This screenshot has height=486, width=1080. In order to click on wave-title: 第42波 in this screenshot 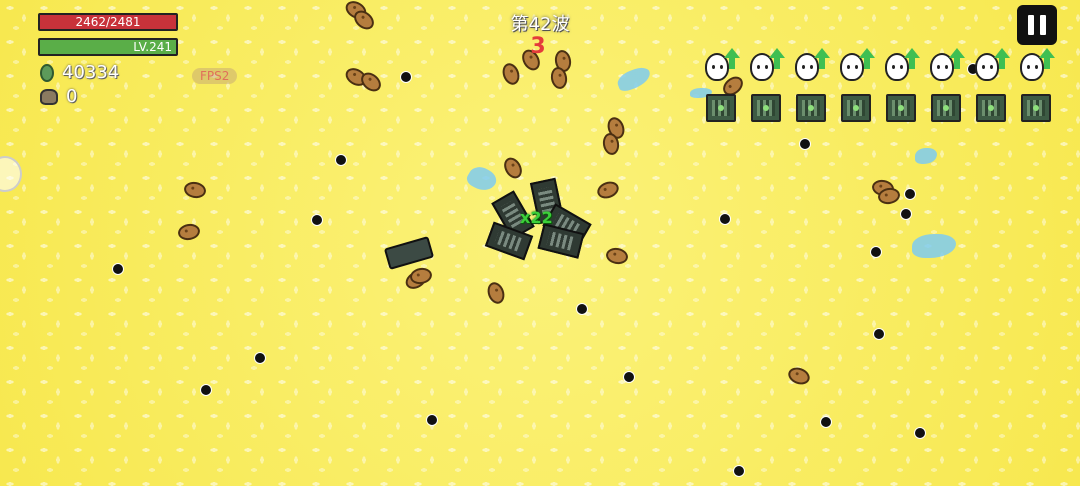, I will do `click(540, 24)`.